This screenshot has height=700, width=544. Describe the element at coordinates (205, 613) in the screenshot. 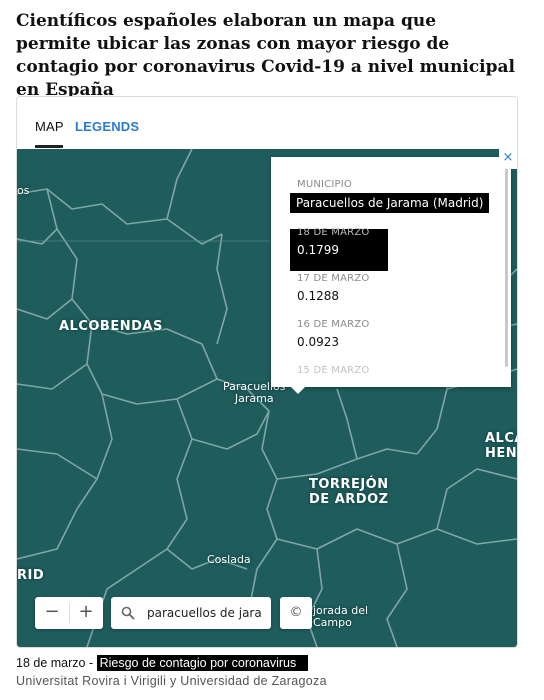

I see `search-input` at that location.